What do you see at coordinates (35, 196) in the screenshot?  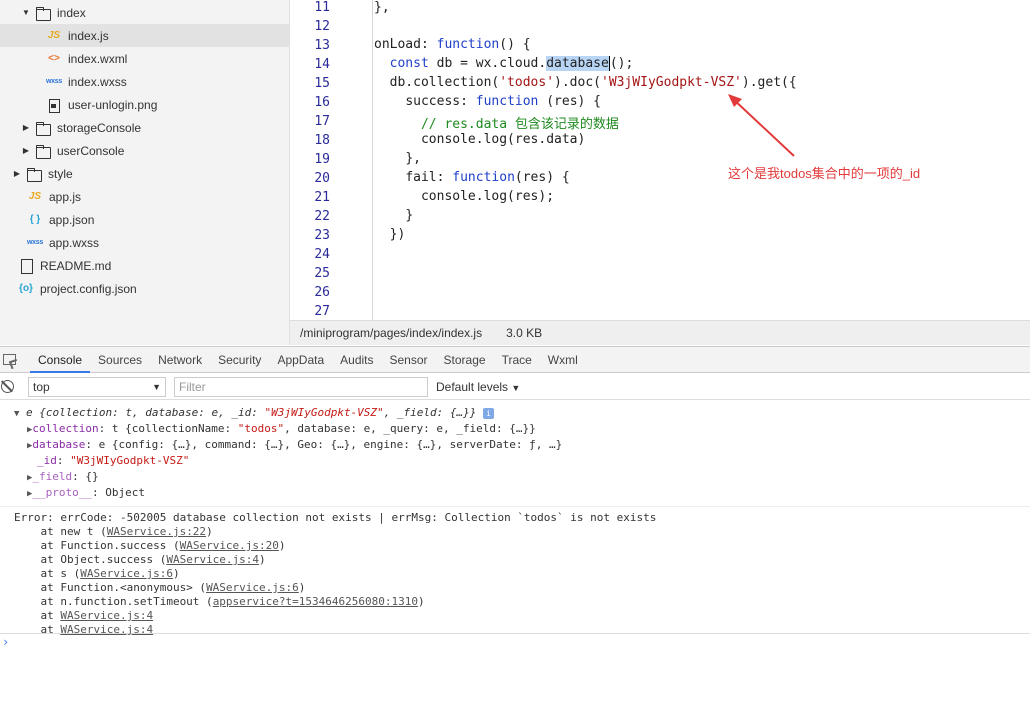 I see `js-file-icon: JS` at bounding box center [35, 196].